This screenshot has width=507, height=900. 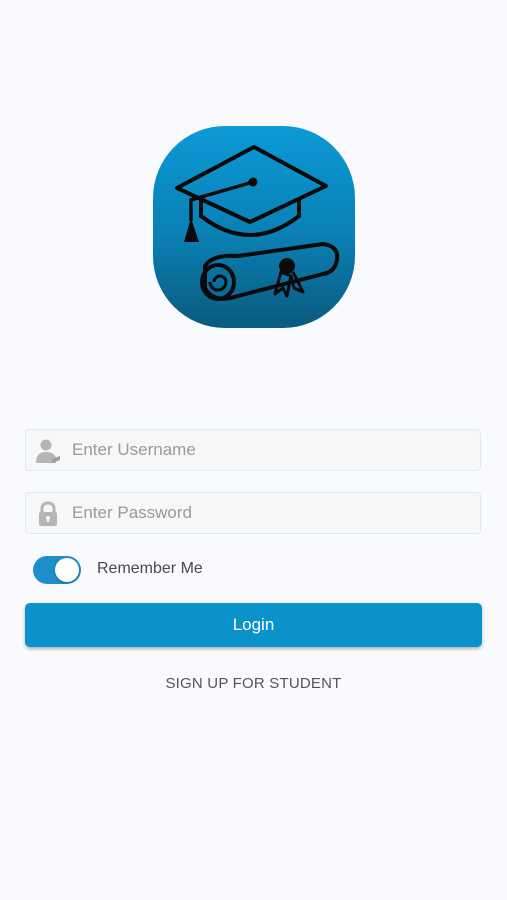 I want to click on signup-link: SIGN UP FOR STUDENT, so click(x=253, y=683).